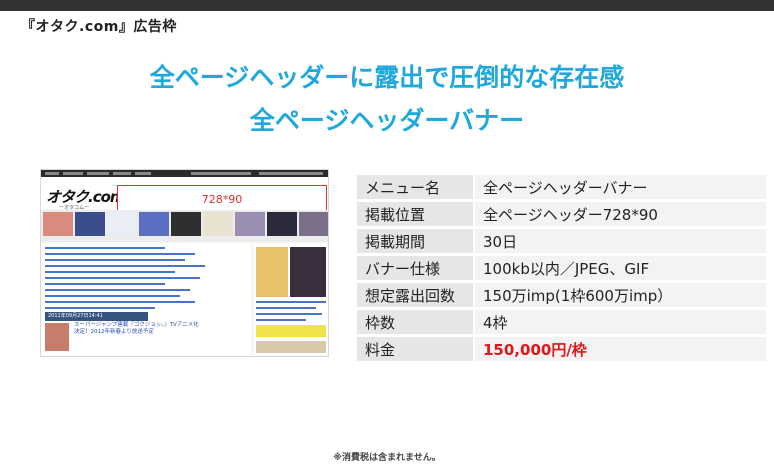 The width and height of the screenshot is (774, 465). Describe the element at coordinates (57, 337) in the screenshot. I see `preview-news-image` at that location.